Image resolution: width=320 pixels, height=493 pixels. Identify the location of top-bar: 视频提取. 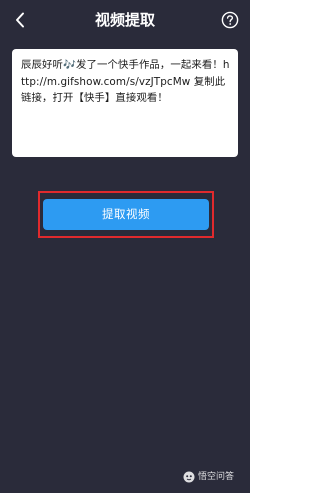
(125, 20).